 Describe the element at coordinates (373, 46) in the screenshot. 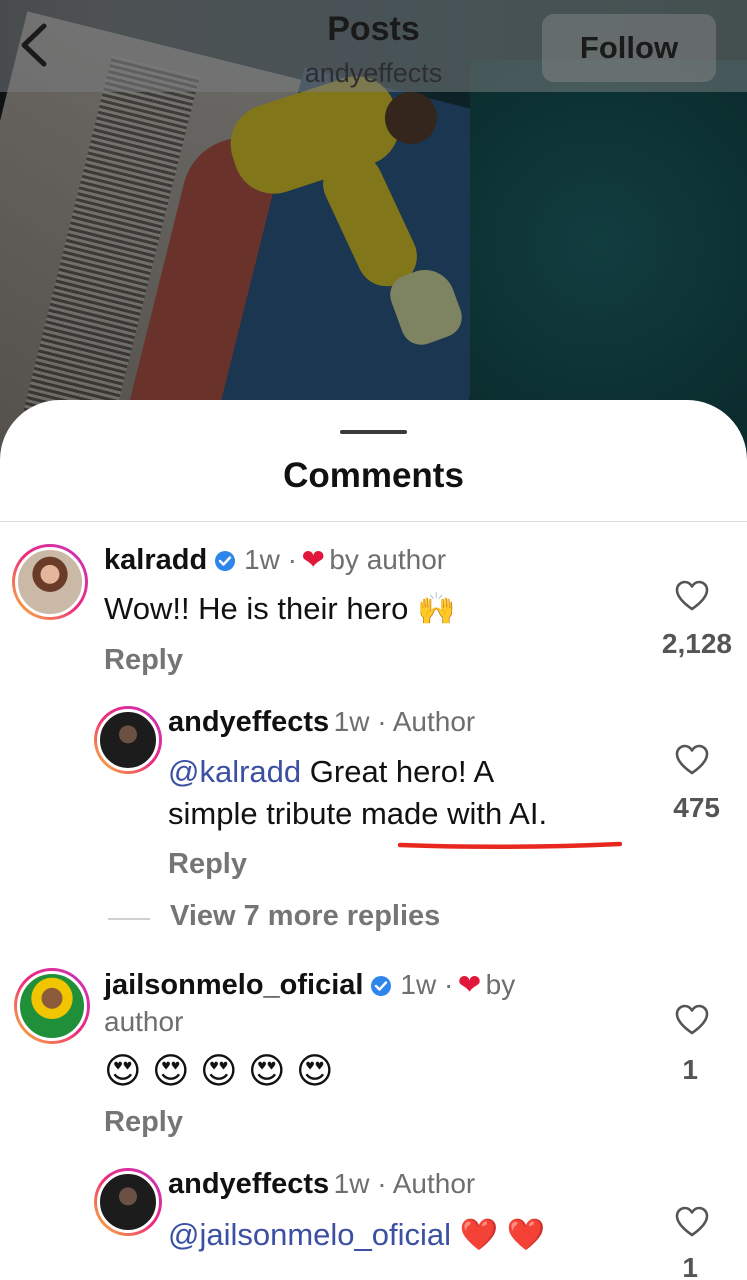

I see `top-bar: Posts andyeffects Follow` at that location.